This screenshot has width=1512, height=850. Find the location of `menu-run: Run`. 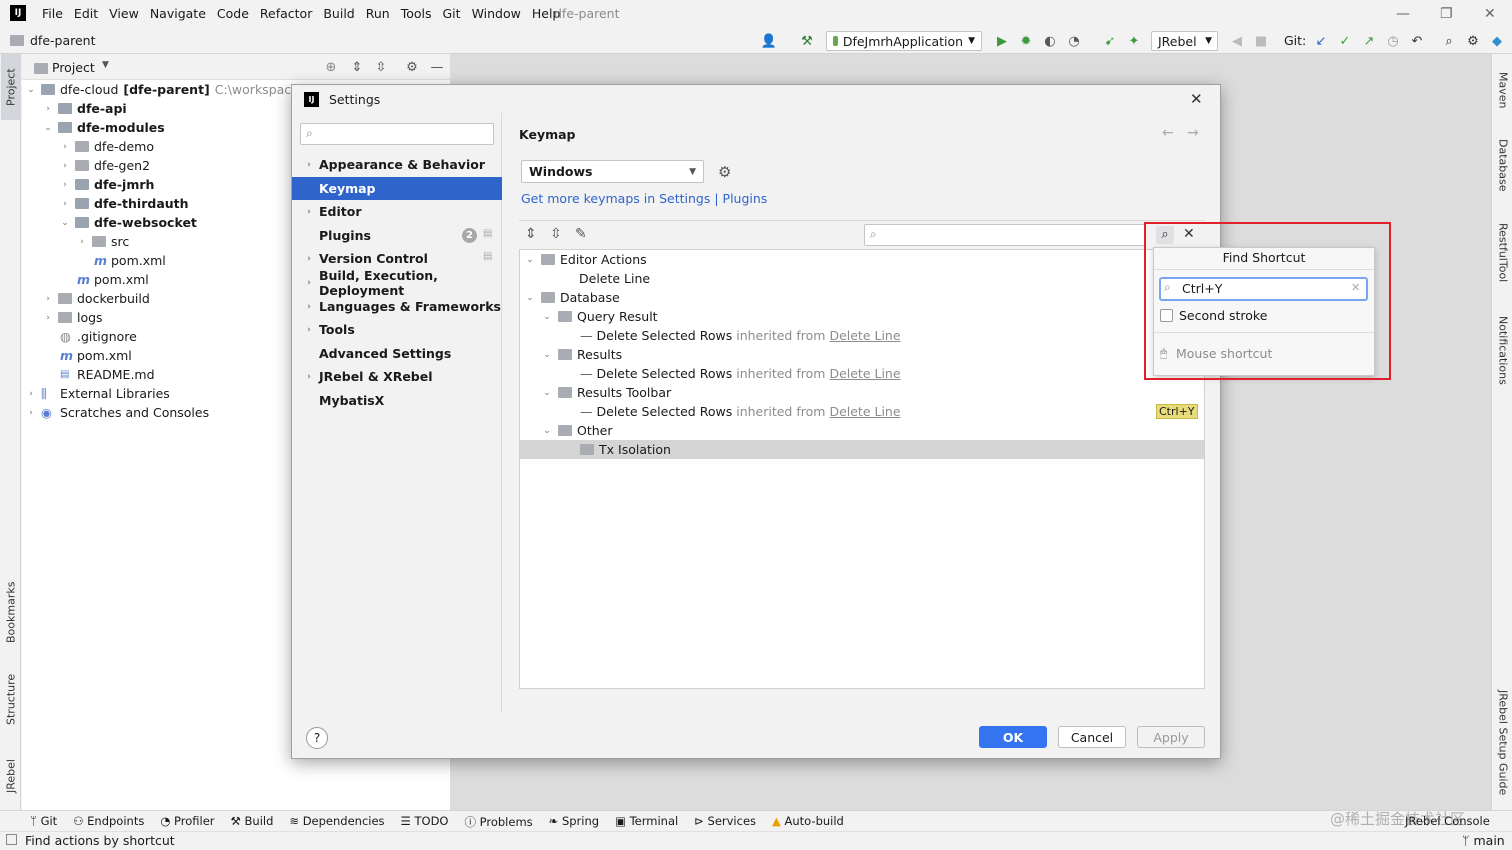

menu-run: Run is located at coordinates (378, 13).